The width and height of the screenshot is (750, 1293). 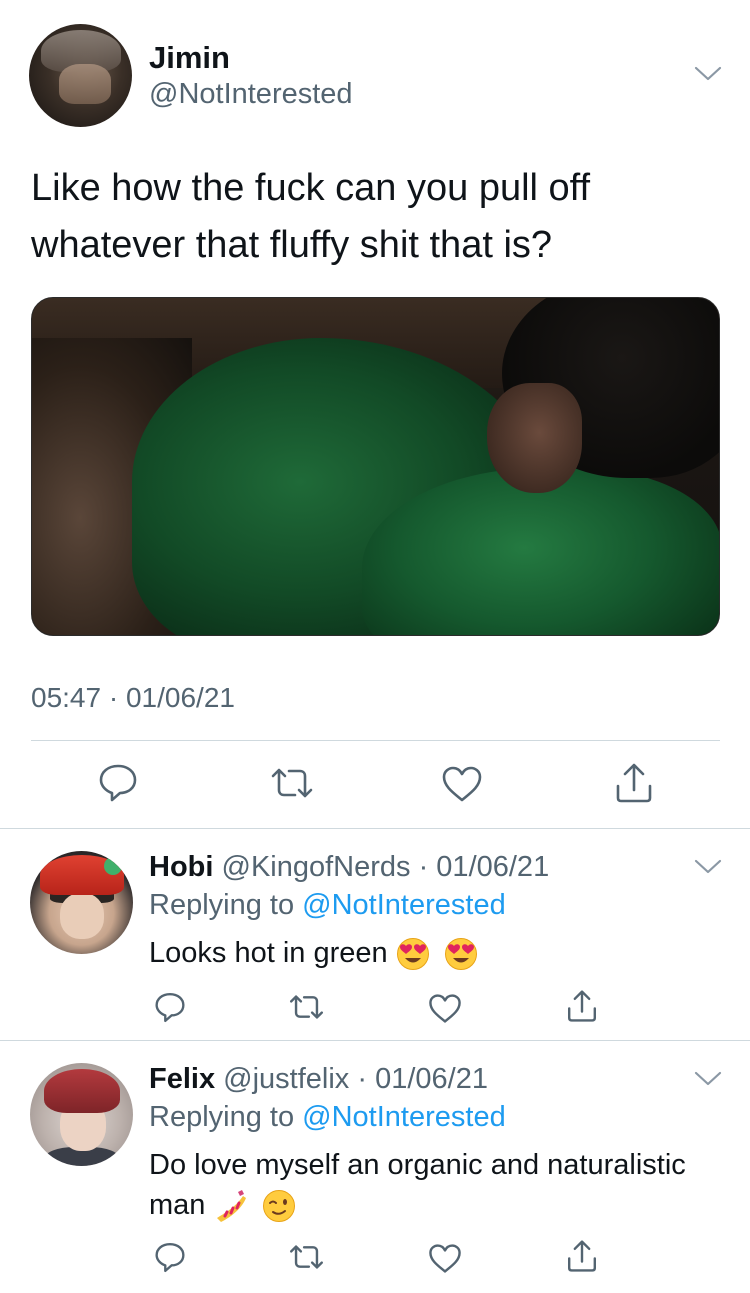 I want to click on reply-header: Hobi @KingofNerds · 01/06/21, so click(x=349, y=867).